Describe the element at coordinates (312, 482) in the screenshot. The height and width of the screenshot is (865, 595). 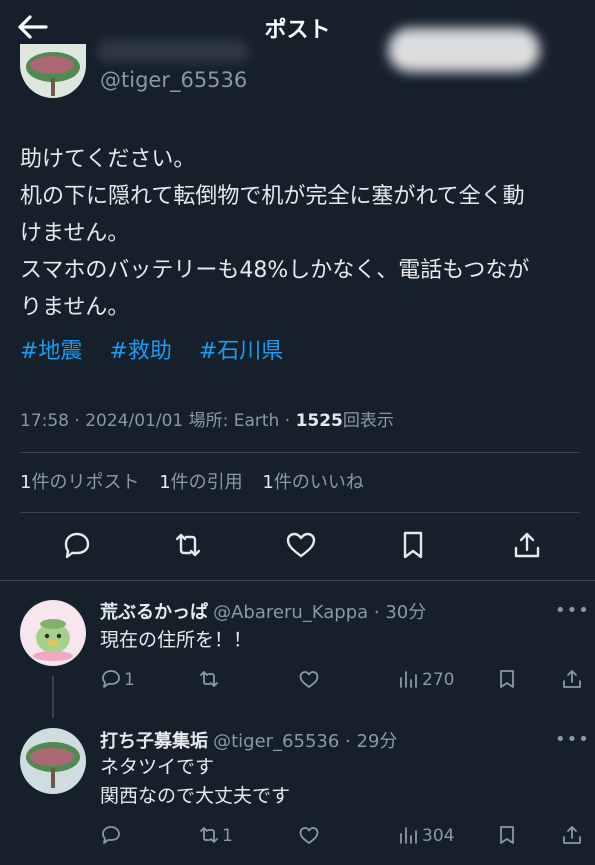
I see `like-stat: 1件のいいね` at that location.